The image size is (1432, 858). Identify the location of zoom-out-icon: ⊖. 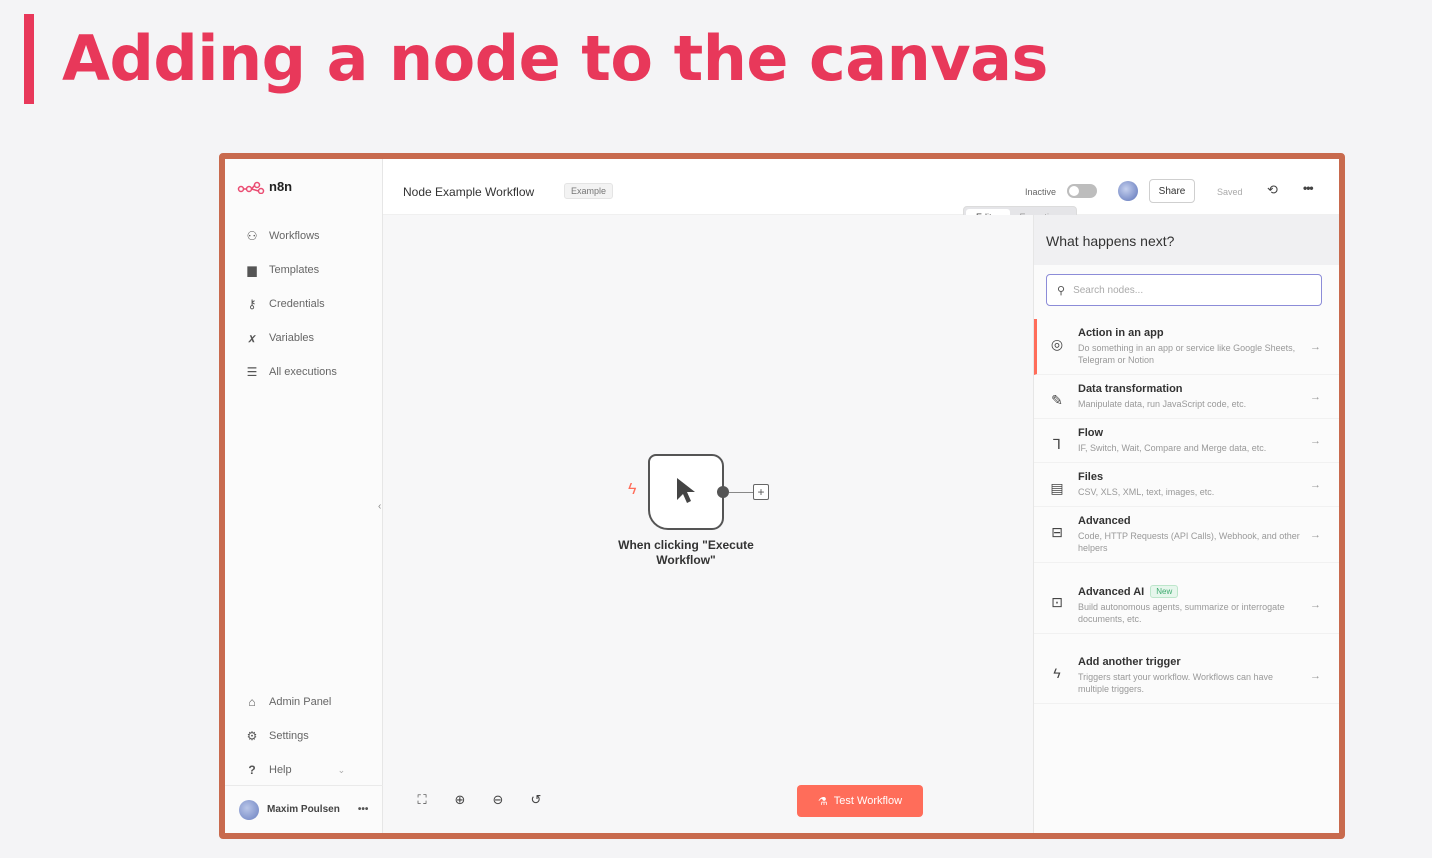
(498, 800).